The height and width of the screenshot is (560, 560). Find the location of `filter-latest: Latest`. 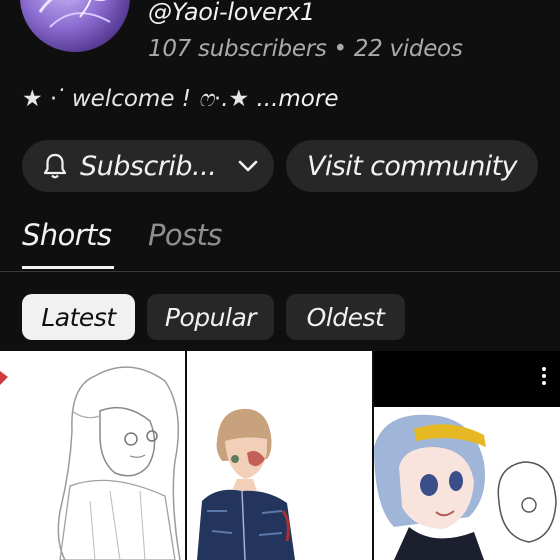

filter-latest: Latest is located at coordinates (78, 317).